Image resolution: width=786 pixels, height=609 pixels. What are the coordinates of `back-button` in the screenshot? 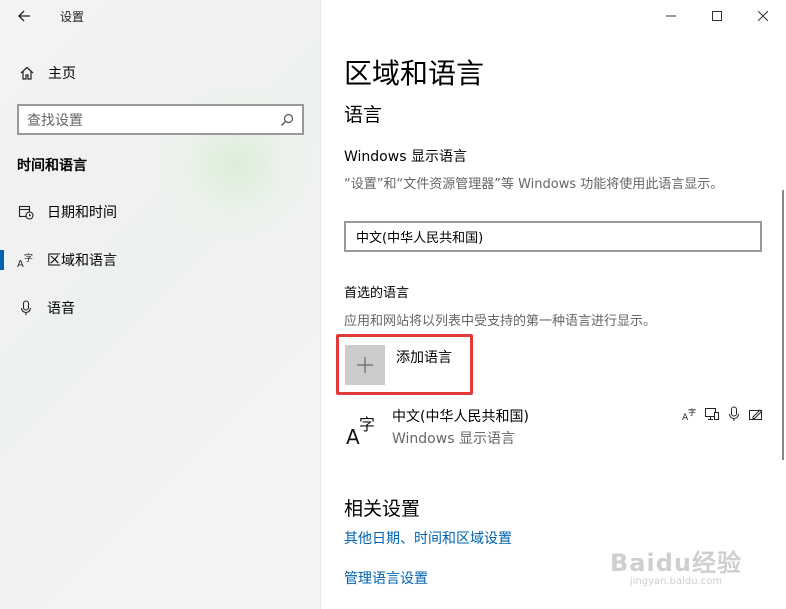 It's located at (24, 16).